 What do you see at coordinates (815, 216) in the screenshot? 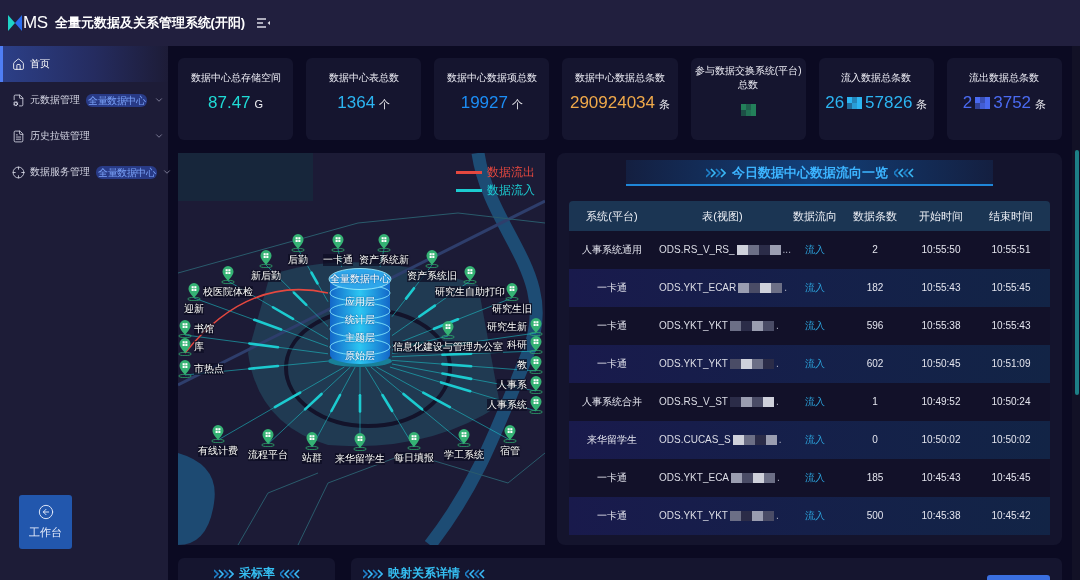
I see `column-header: 数据流向` at bounding box center [815, 216].